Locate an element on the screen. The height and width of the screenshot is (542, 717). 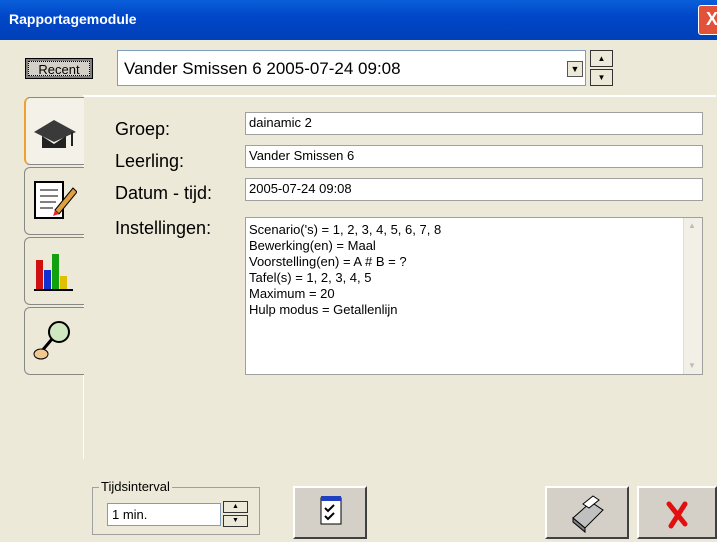
leerling-field: Vander Smissen 6 is located at coordinates (474, 156).